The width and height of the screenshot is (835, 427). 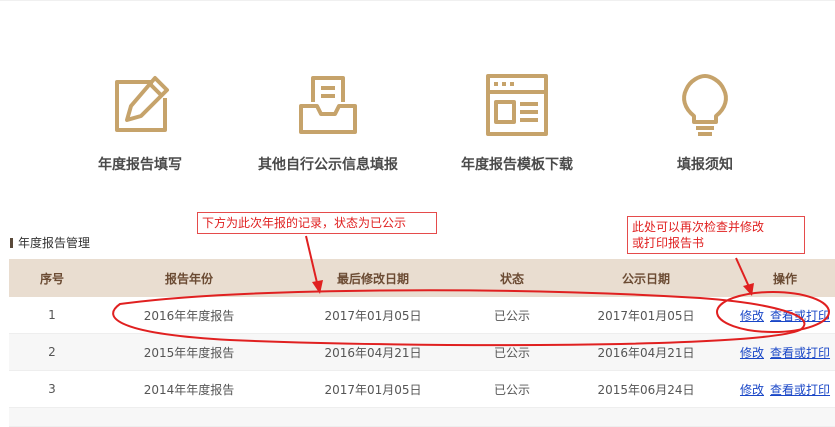 I want to click on annotation-actions-note: 此处可以再次检查并修改 或打印报告书, so click(x=716, y=235).